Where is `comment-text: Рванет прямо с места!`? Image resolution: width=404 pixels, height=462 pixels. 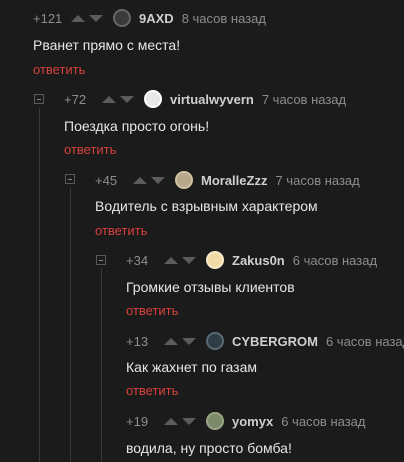 comment-text: Рванет прямо с места! is located at coordinates (107, 45).